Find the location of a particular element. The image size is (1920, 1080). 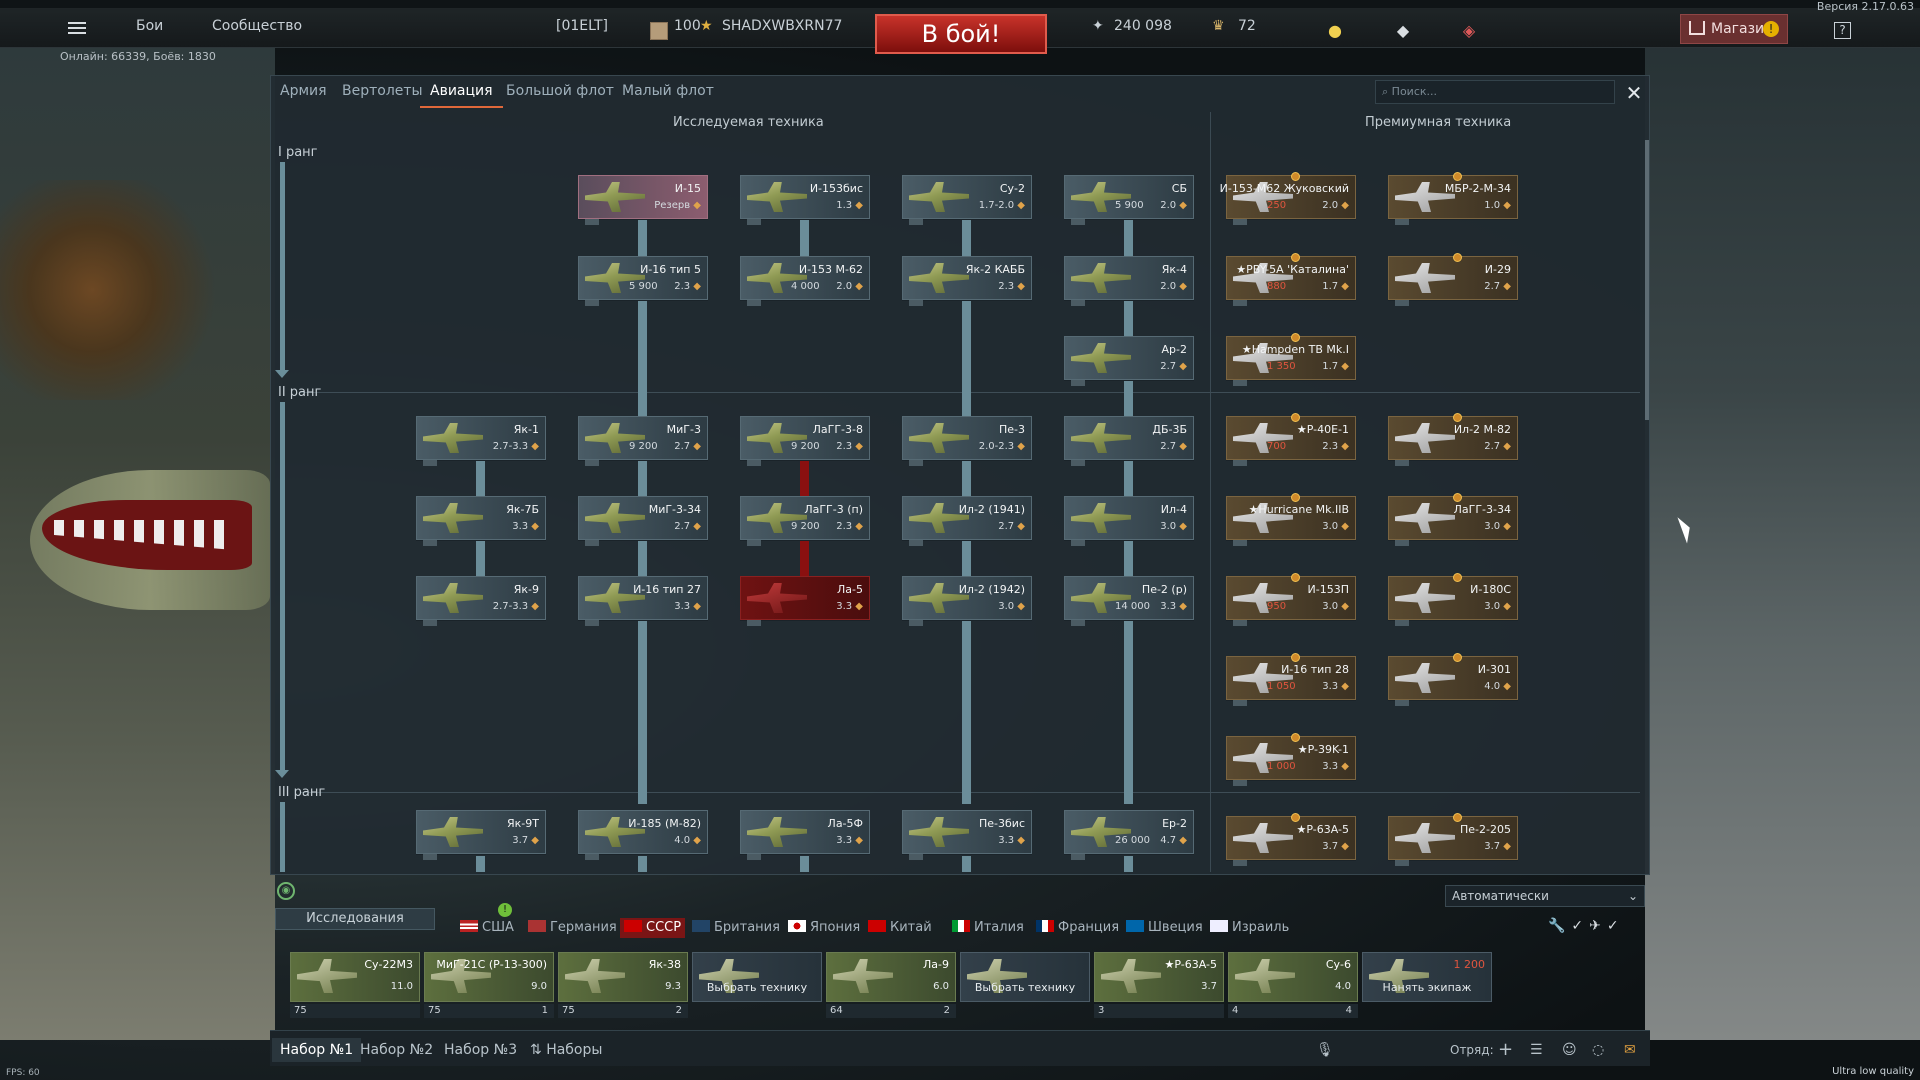

nation-tab: Китай is located at coordinates (900, 928).